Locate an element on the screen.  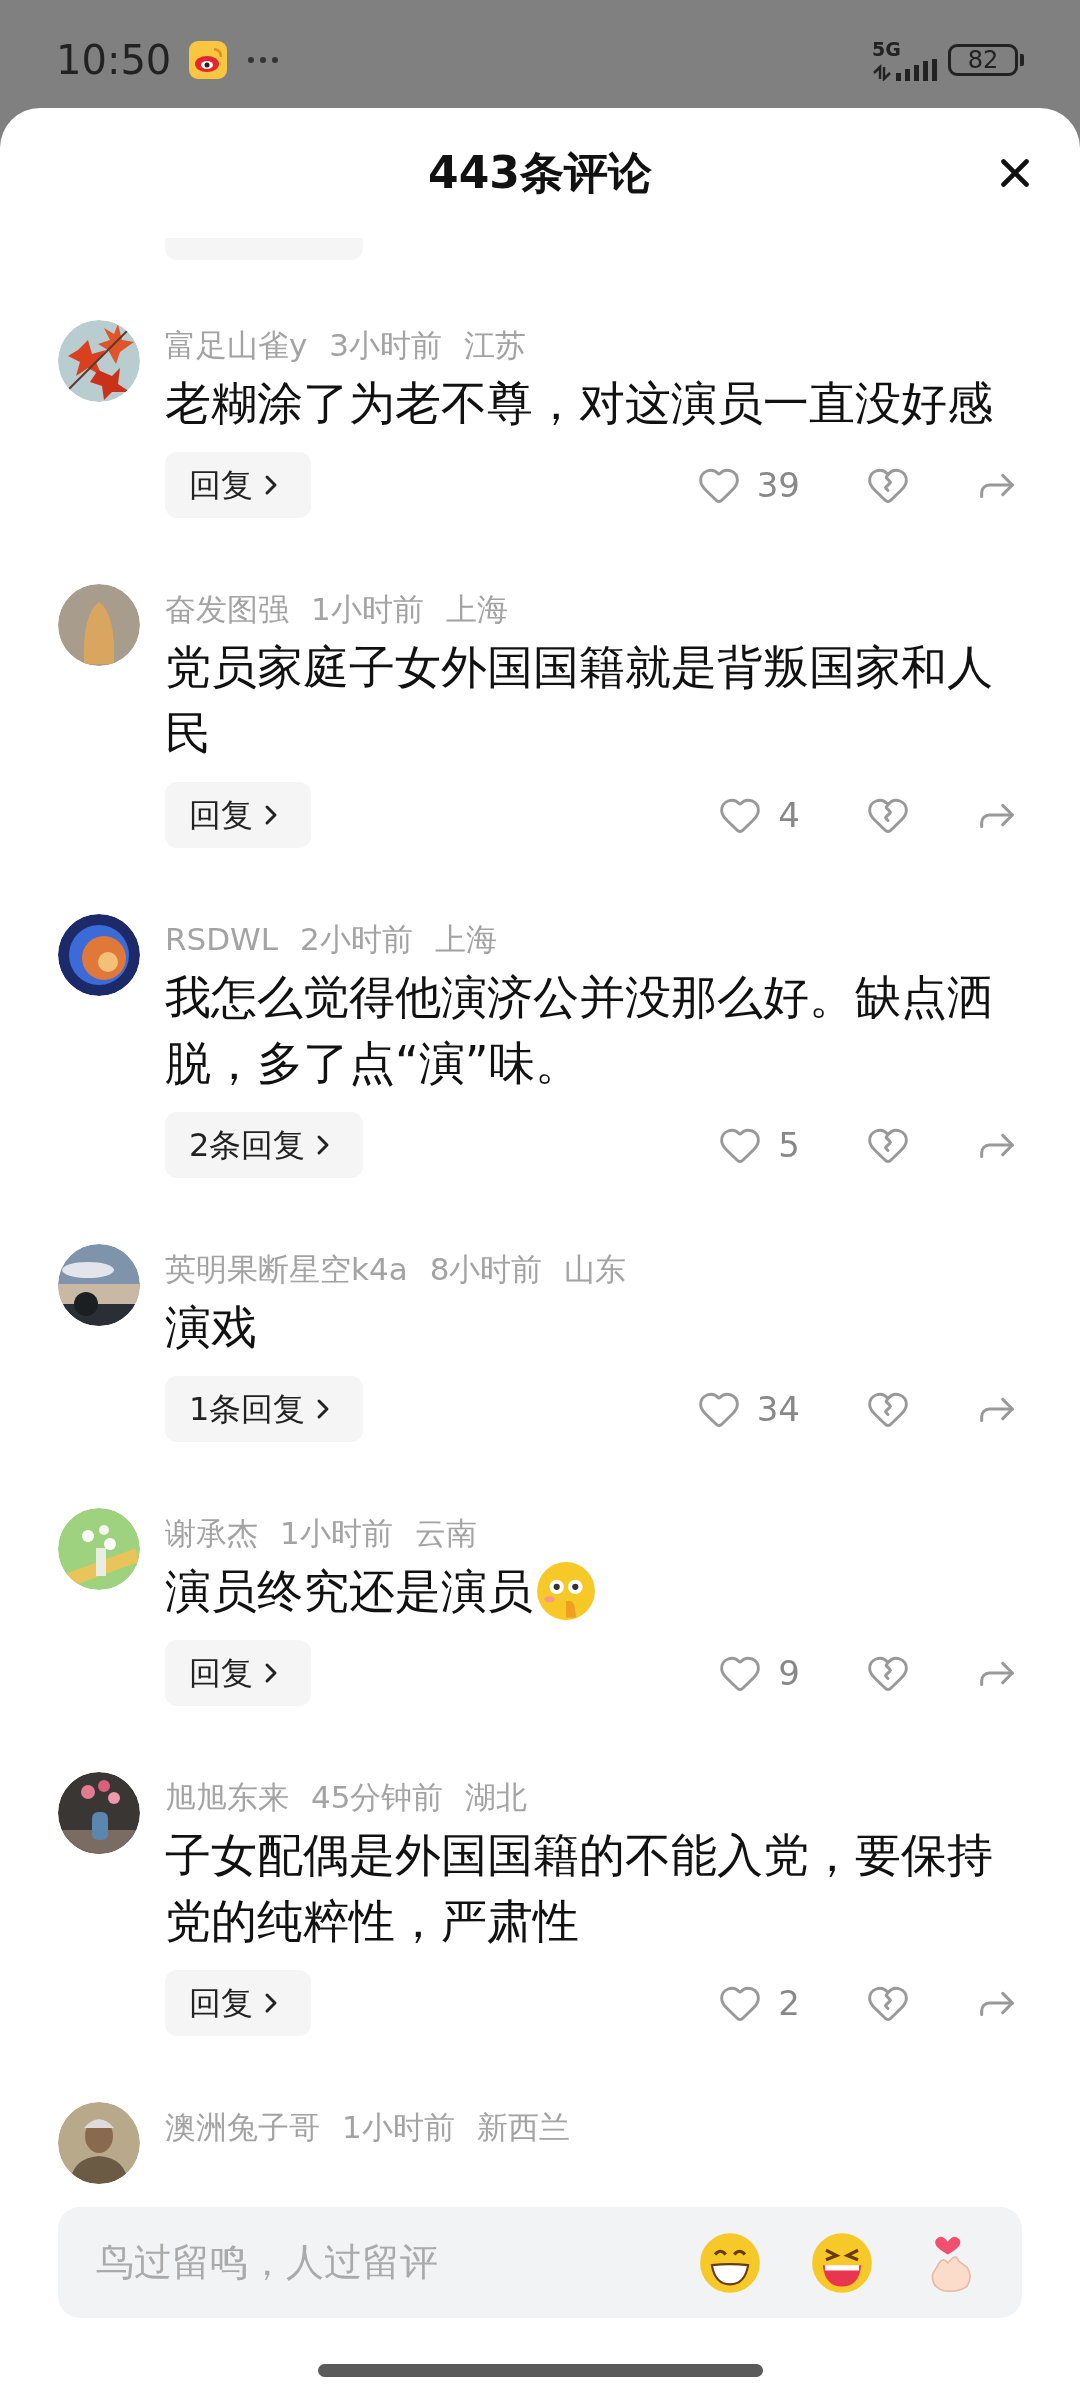
like-count: 2 is located at coordinates (789, 2003).